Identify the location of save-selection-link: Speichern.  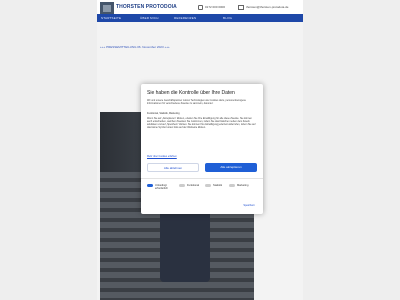
(249, 205).